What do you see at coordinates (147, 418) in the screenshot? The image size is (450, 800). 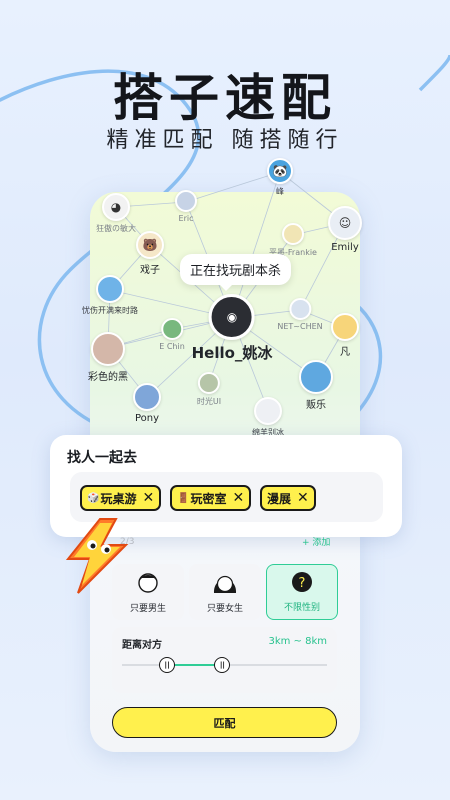 I see `user-name: Pony` at bounding box center [147, 418].